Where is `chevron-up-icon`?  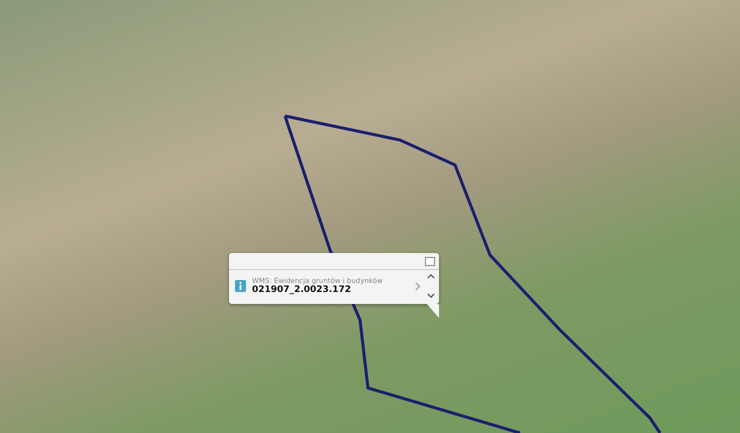 chevron-up-icon is located at coordinates (431, 276).